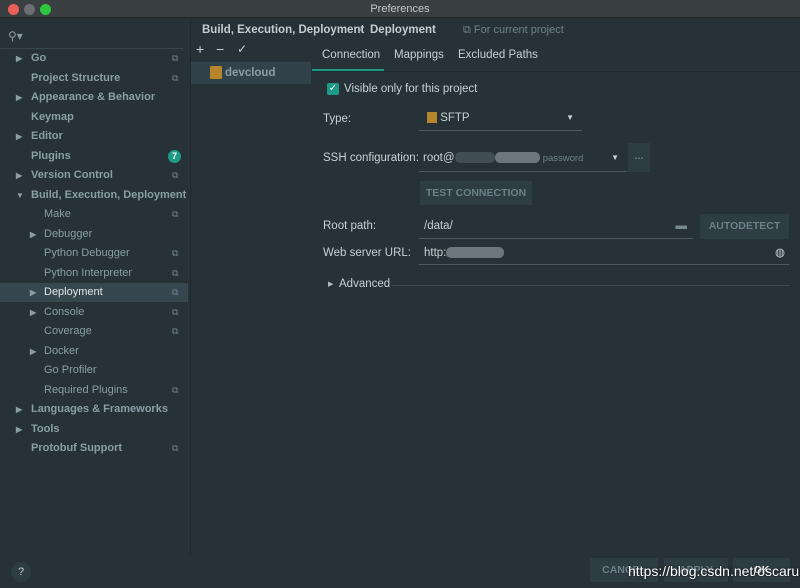 This screenshot has height=588, width=800. I want to click on advanced-section-toggle: Advanced, so click(364, 284).